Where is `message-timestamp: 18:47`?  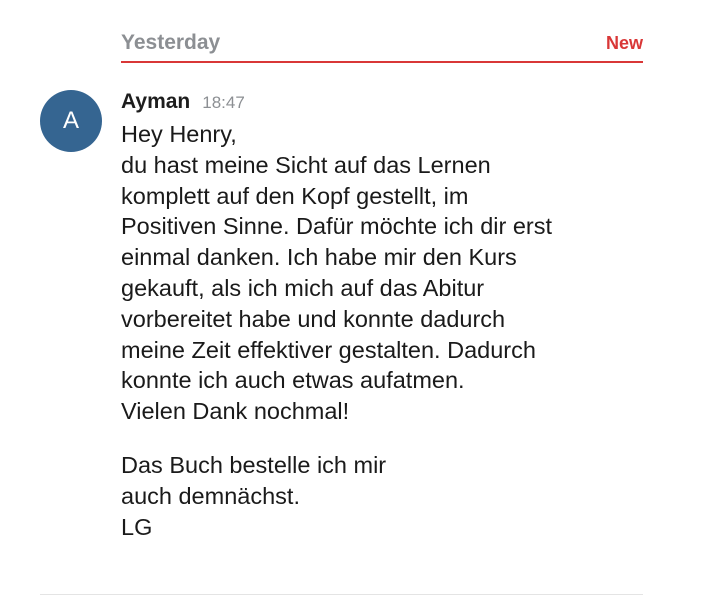 message-timestamp: 18:47 is located at coordinates (223, 102).